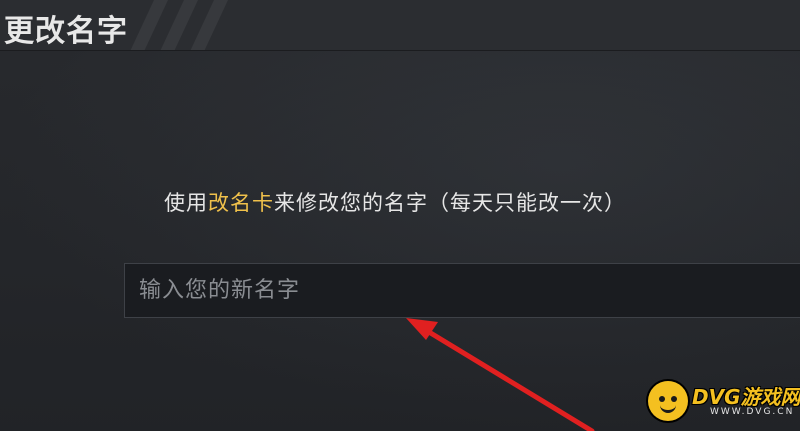 The height and width of the screenshot is (431, 800). I want to click on watermark-url: WWW.DVG.CN, so click(752, 412).